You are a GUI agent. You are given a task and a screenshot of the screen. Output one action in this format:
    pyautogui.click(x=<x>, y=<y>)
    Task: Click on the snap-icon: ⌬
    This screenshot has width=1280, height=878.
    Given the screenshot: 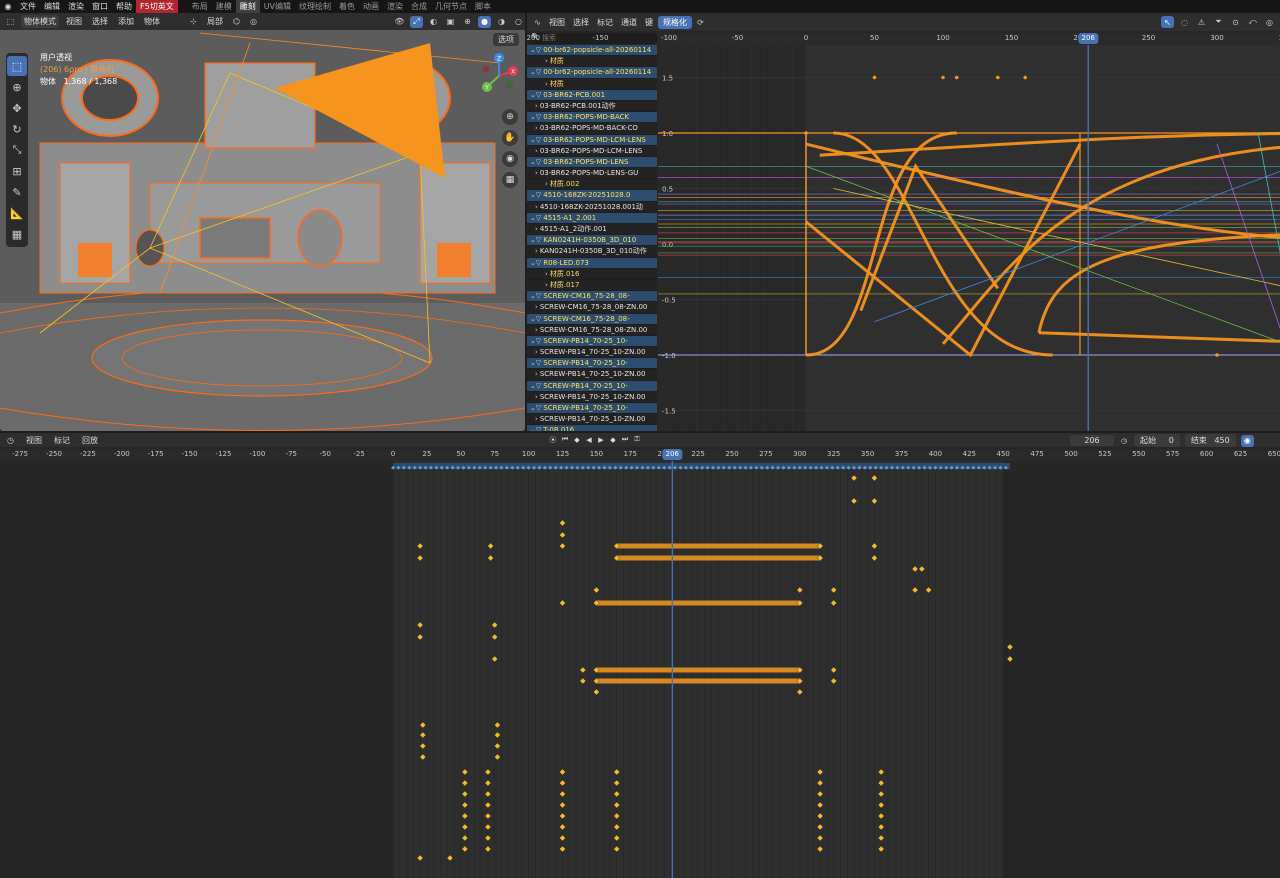 What is the action you would take?
    pyautogui.click(x=236, y=22)
    